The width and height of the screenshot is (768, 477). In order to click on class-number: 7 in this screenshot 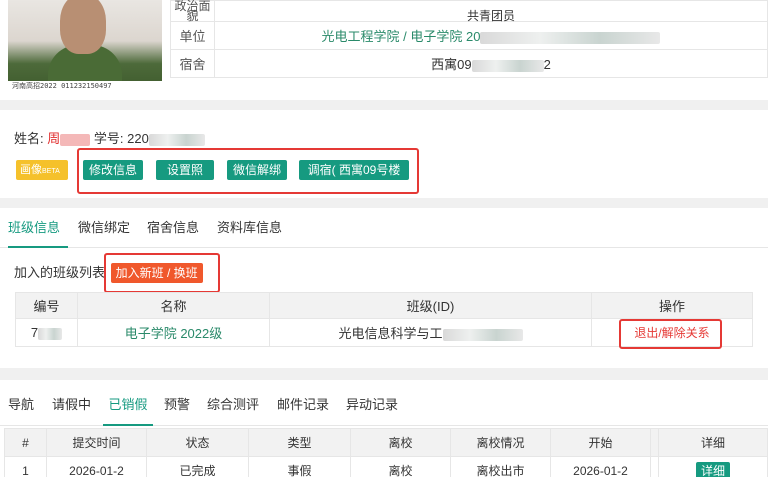, I will do `click(34, 332)`.